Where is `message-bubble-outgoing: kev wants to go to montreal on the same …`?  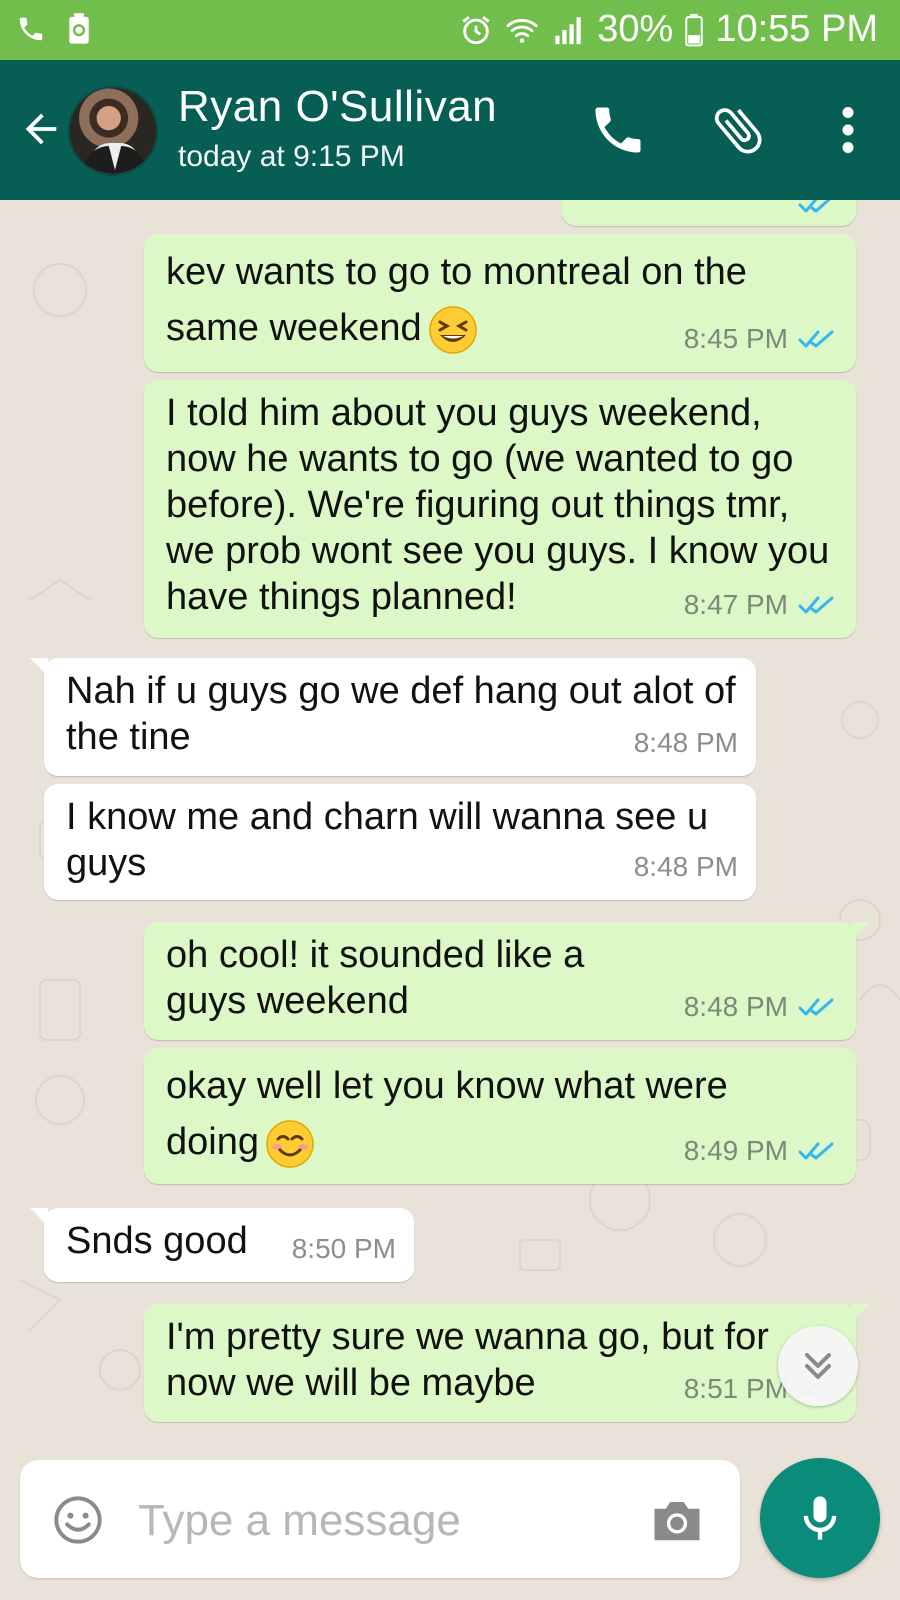
message-bubble-outgoing: kev wants to go to montreal on the same … is located at coordinates (500, 303).